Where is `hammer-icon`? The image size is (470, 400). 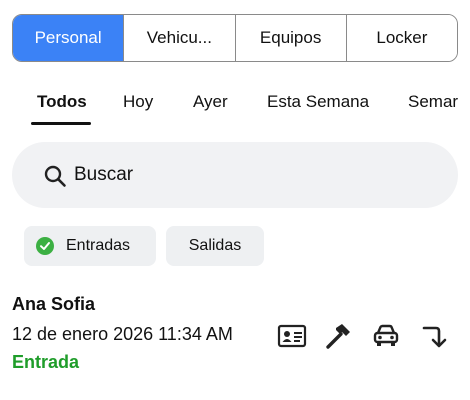
hammer-icon is located at coordinates (338, 336).